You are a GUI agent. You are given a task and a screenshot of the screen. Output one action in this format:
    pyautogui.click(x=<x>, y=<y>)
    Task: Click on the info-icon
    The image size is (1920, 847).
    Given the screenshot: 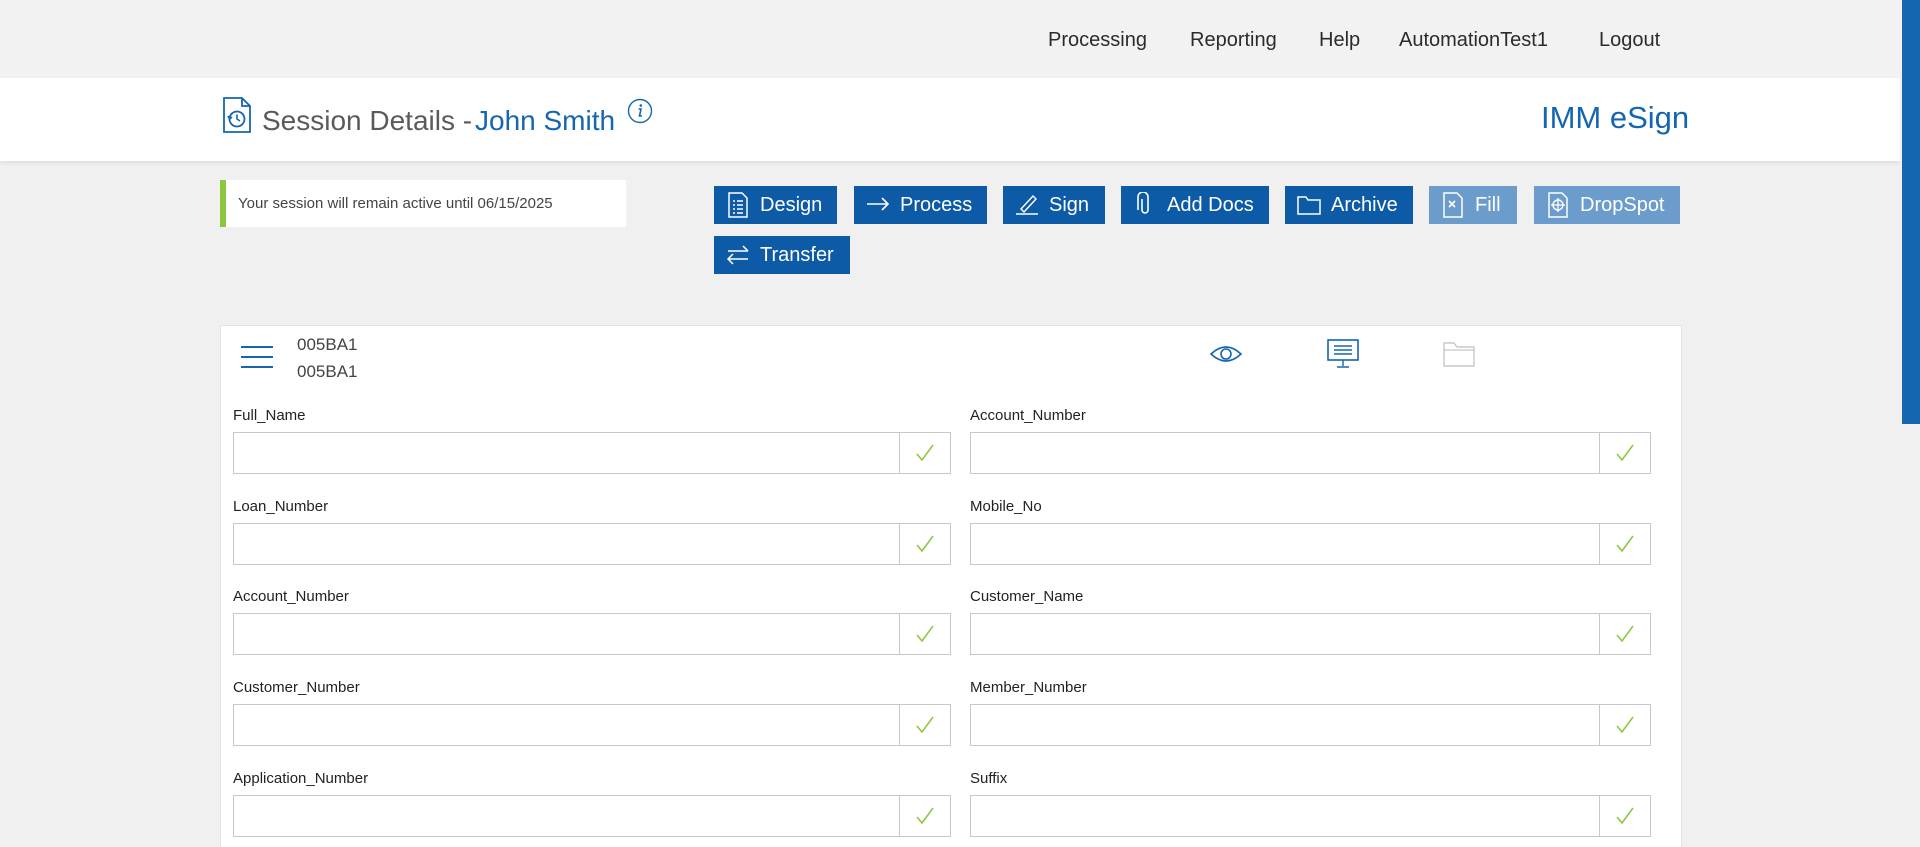 What is the action you would take?
    pyautogui.click(x=640, y=111)
    